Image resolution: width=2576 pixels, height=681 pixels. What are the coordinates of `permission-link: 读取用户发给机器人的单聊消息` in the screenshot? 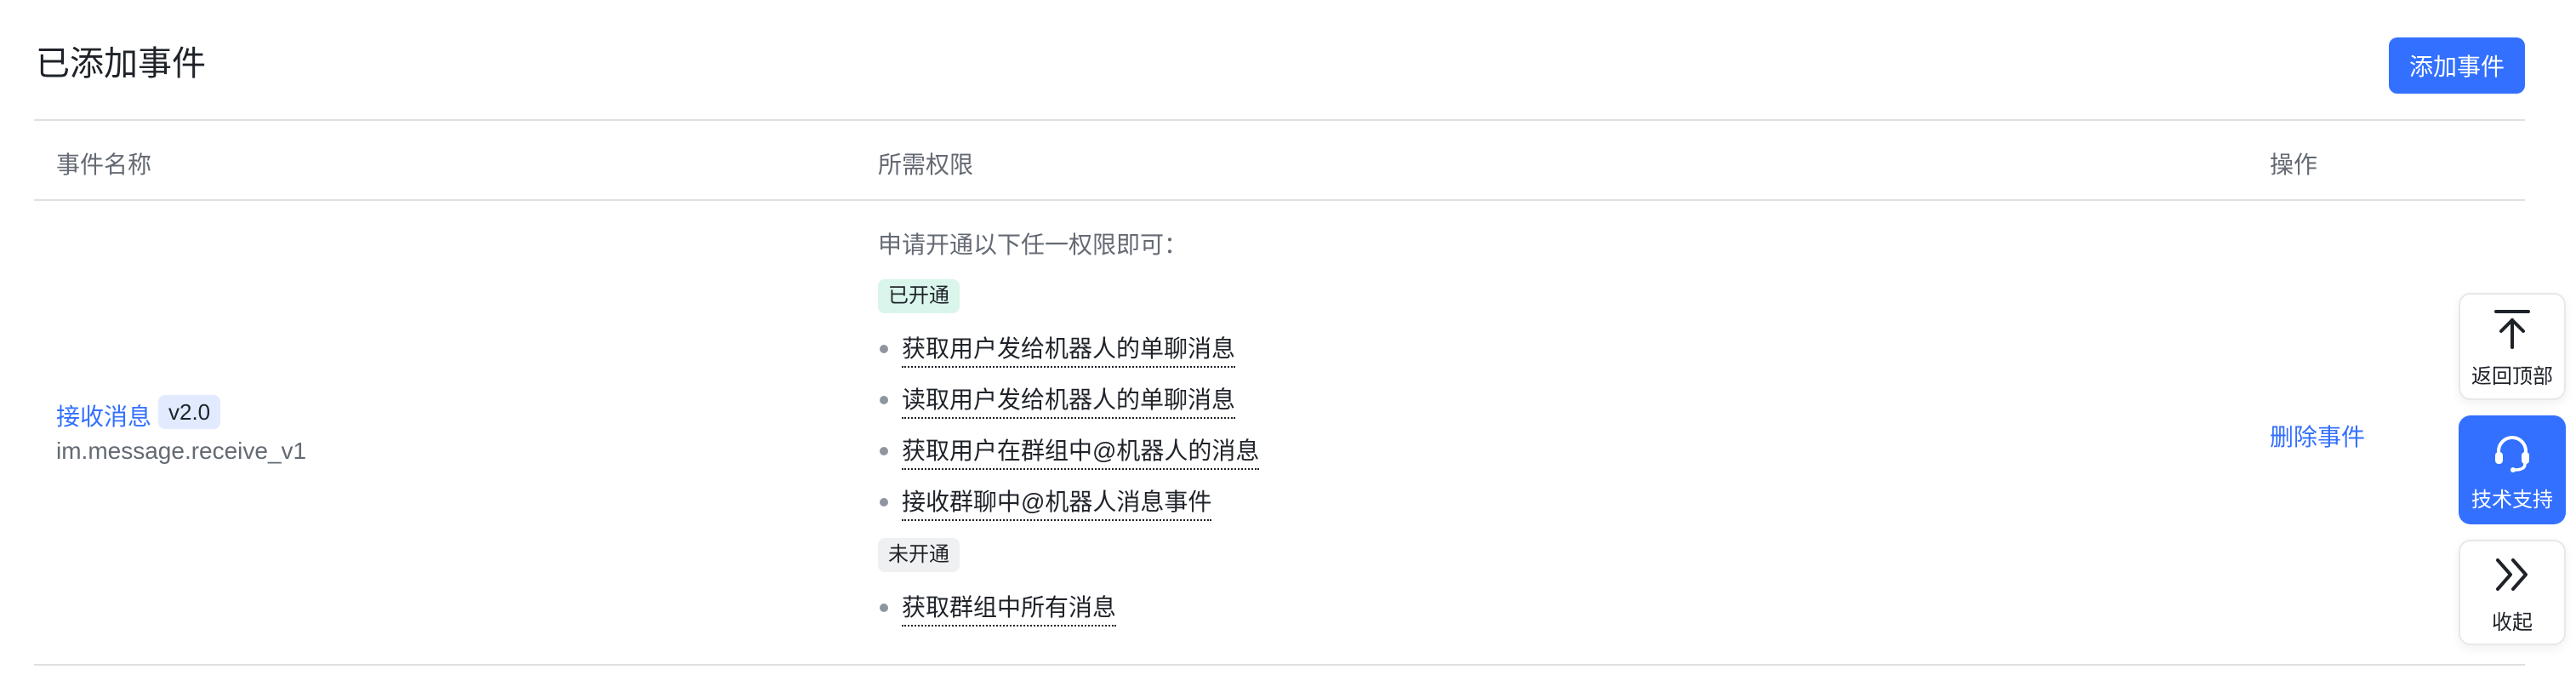 It's located at (1069, 400).